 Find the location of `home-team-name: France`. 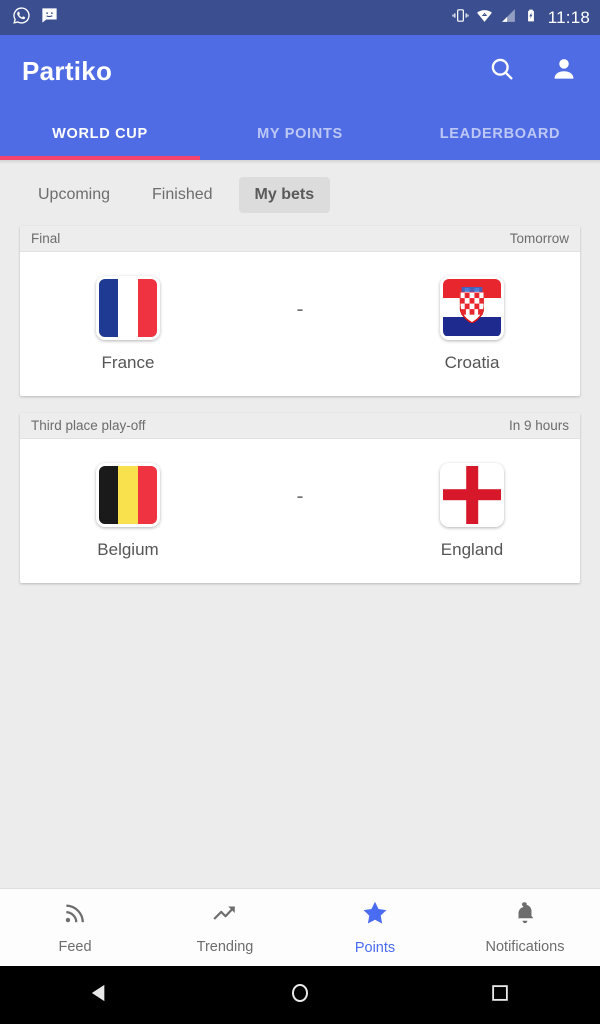

home-team-name: France is located at coordinates (128, 362).